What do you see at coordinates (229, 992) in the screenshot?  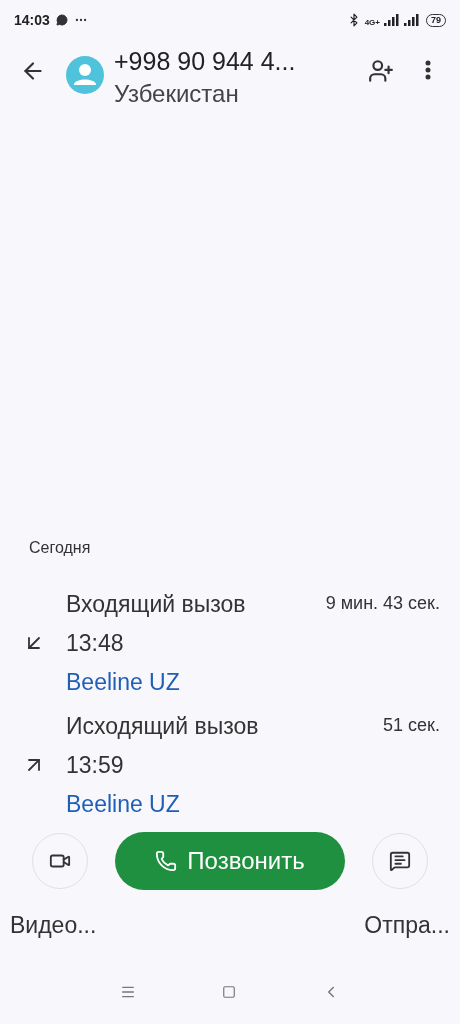 I see `home-icon` at bounding box center [229, 992].